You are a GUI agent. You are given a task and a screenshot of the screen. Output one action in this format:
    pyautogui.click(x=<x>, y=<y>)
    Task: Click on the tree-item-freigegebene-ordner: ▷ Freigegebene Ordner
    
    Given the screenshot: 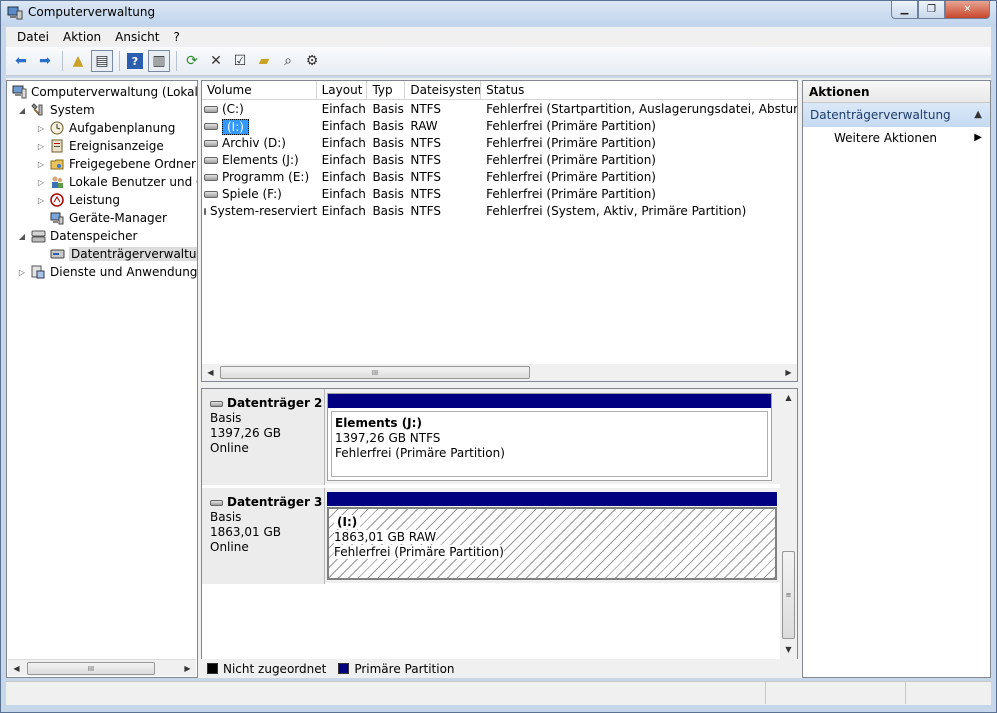 What is the action you would take?
    pyautogui.click(x=116, y=164)
    